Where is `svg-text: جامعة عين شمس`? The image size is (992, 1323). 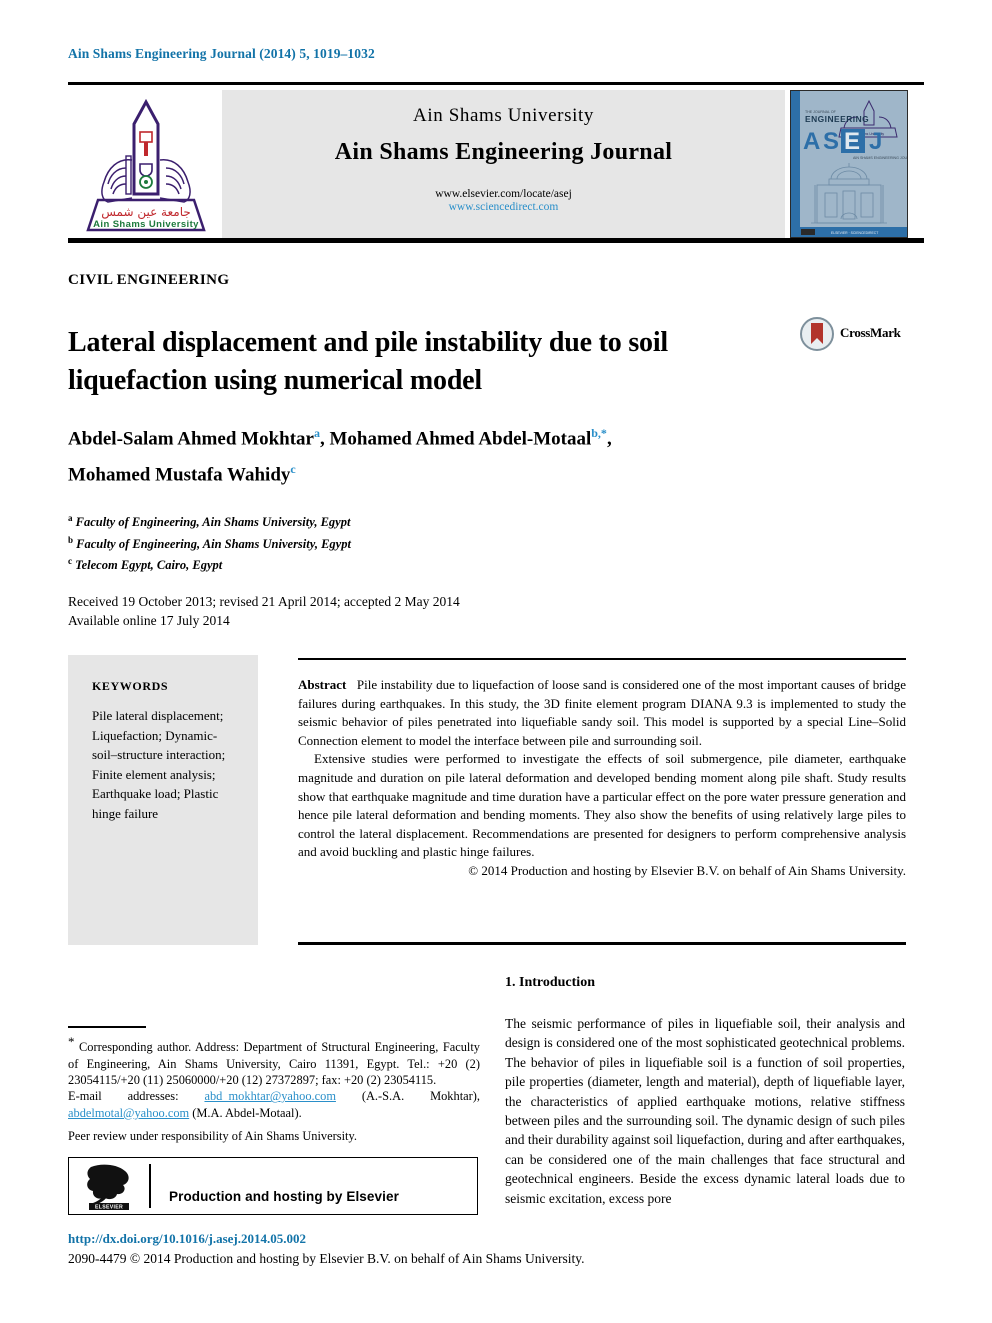
svg-text: جامعة عين شمس is located at coordinates (146, 212).